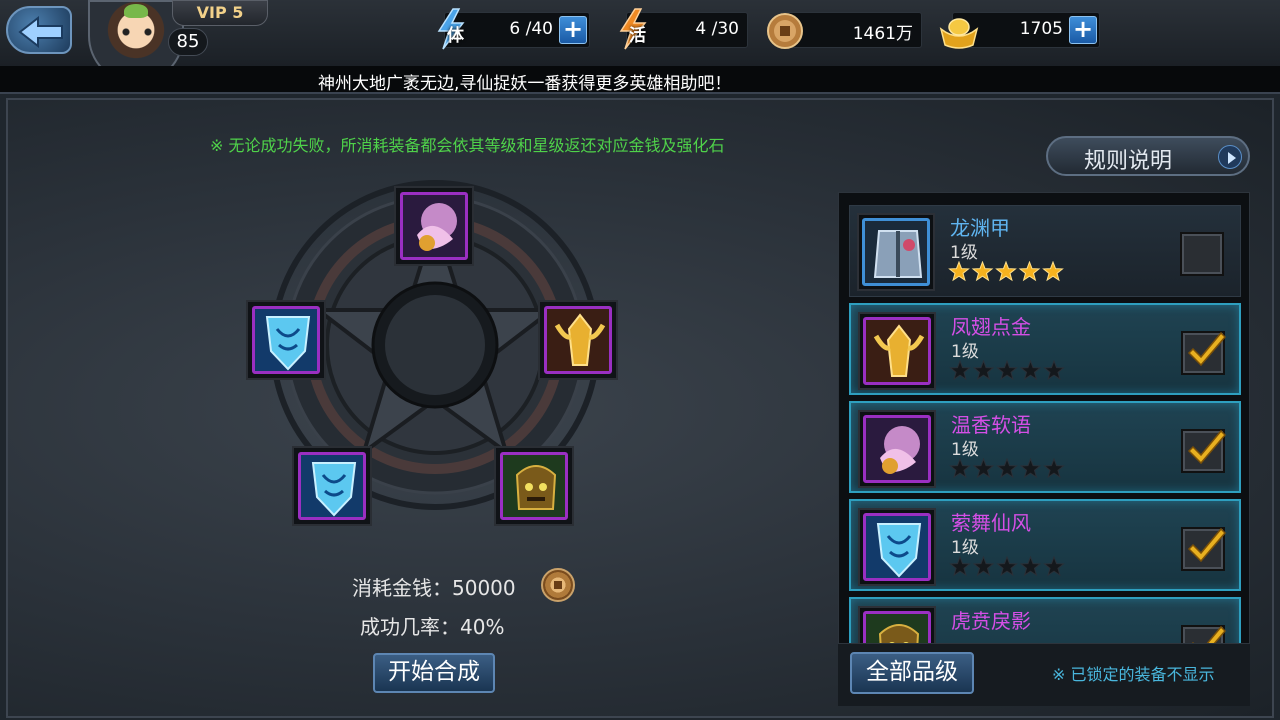  I want to click on news-ticker: 神州大地广袤无边,寻仙捉妖一番获得更多英雄相助吧！, so click(640, 80).